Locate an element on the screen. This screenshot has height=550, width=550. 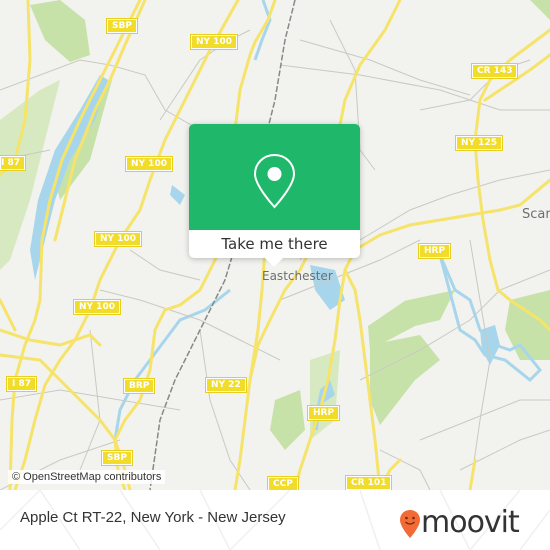
place-label-scarsdale: Scar is located at coordinates (536, 214).